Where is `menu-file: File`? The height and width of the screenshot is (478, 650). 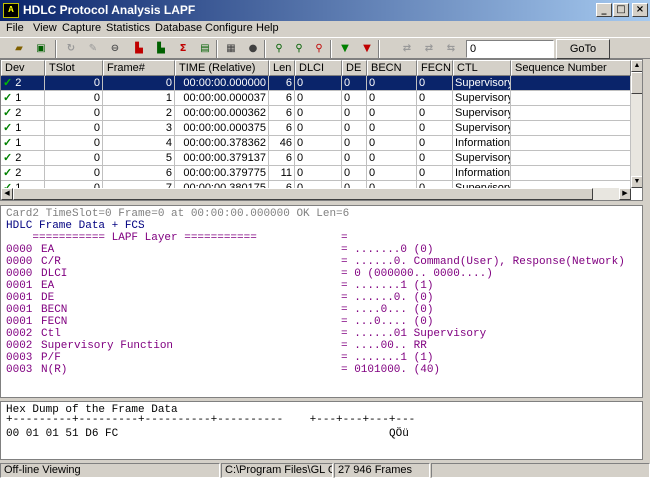 menu-file: File is located at coordinates (15, 28).